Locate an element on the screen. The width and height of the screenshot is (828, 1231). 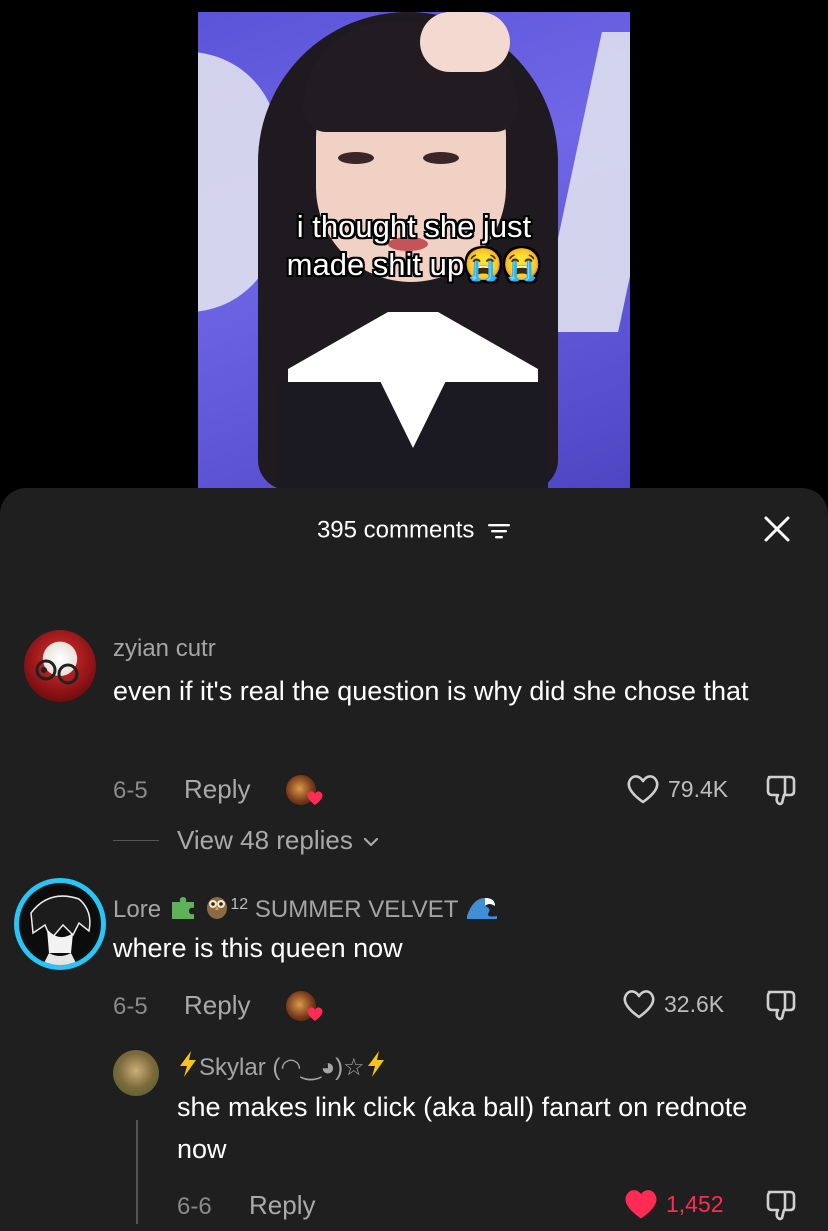
username-text: Lore is located at coordinates (137, 909).